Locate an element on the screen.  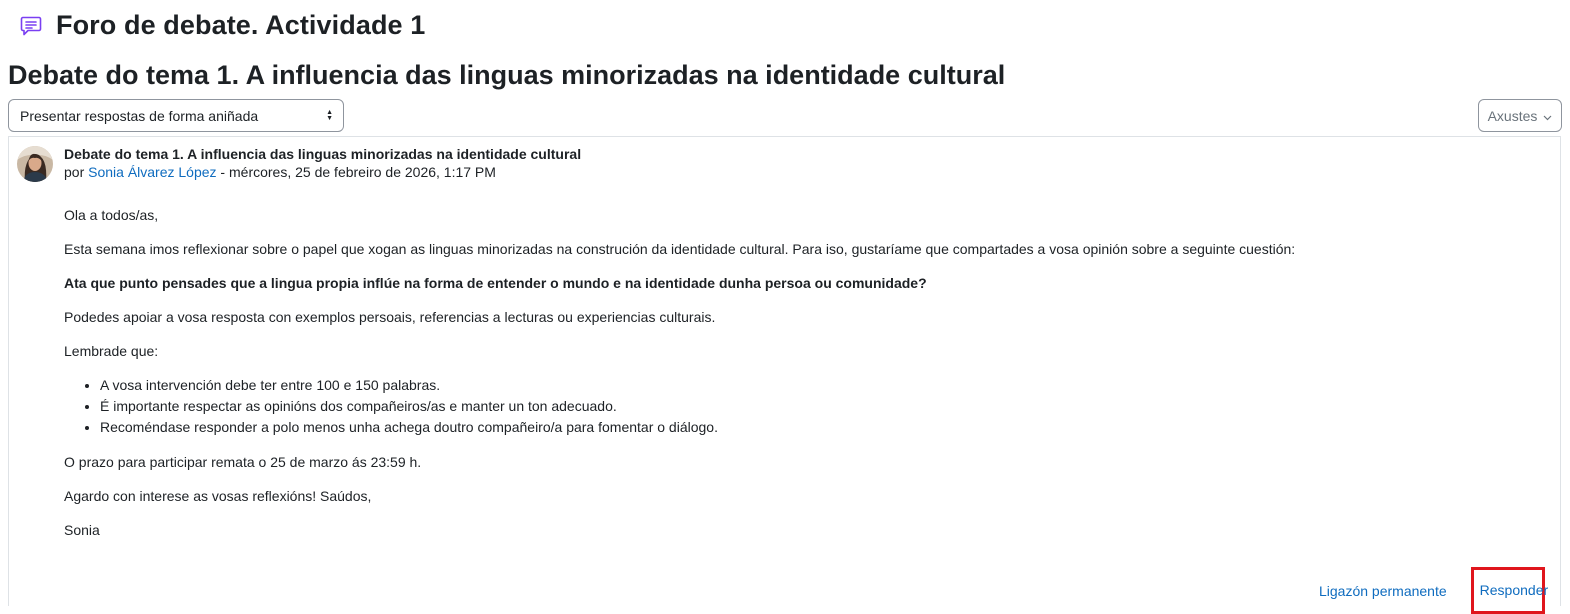
select-arrows-icon: ▲ ▼ is located at coordinates (329, 115).